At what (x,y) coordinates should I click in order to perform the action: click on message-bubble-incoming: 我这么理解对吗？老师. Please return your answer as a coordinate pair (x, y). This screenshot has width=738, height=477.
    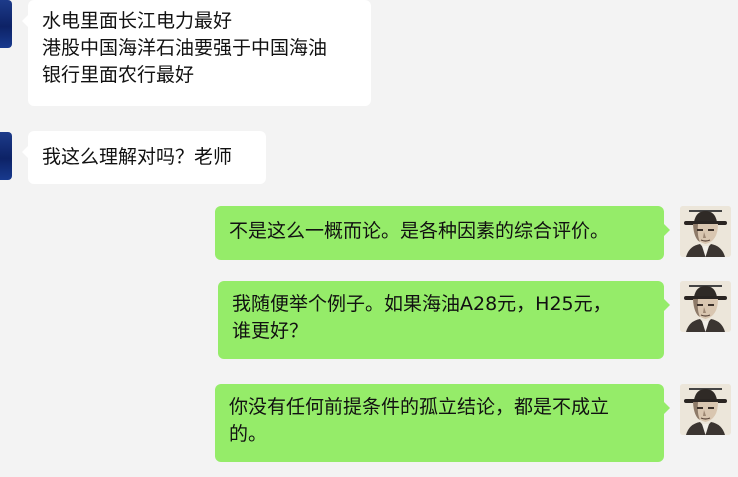
    Looking at the image, I should click on (144, 157).